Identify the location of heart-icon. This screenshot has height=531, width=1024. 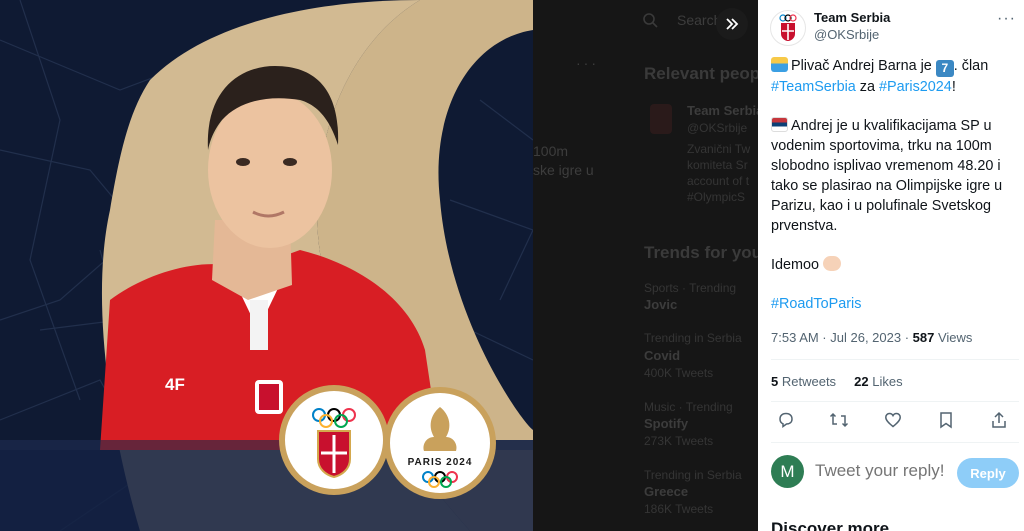
(892, 420).